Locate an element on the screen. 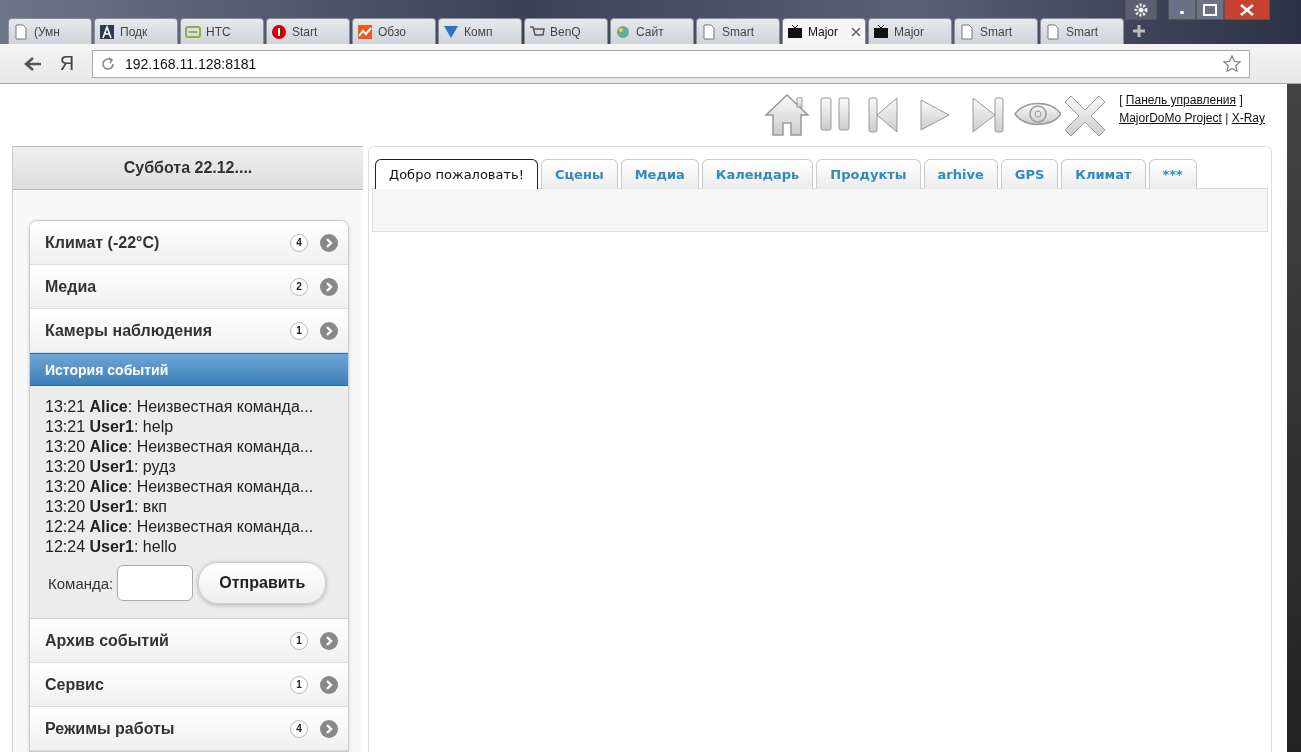 This screenshot has height=752, width=1301. project-link: MajorDoMo Project is located at coordinates (1170, 118).